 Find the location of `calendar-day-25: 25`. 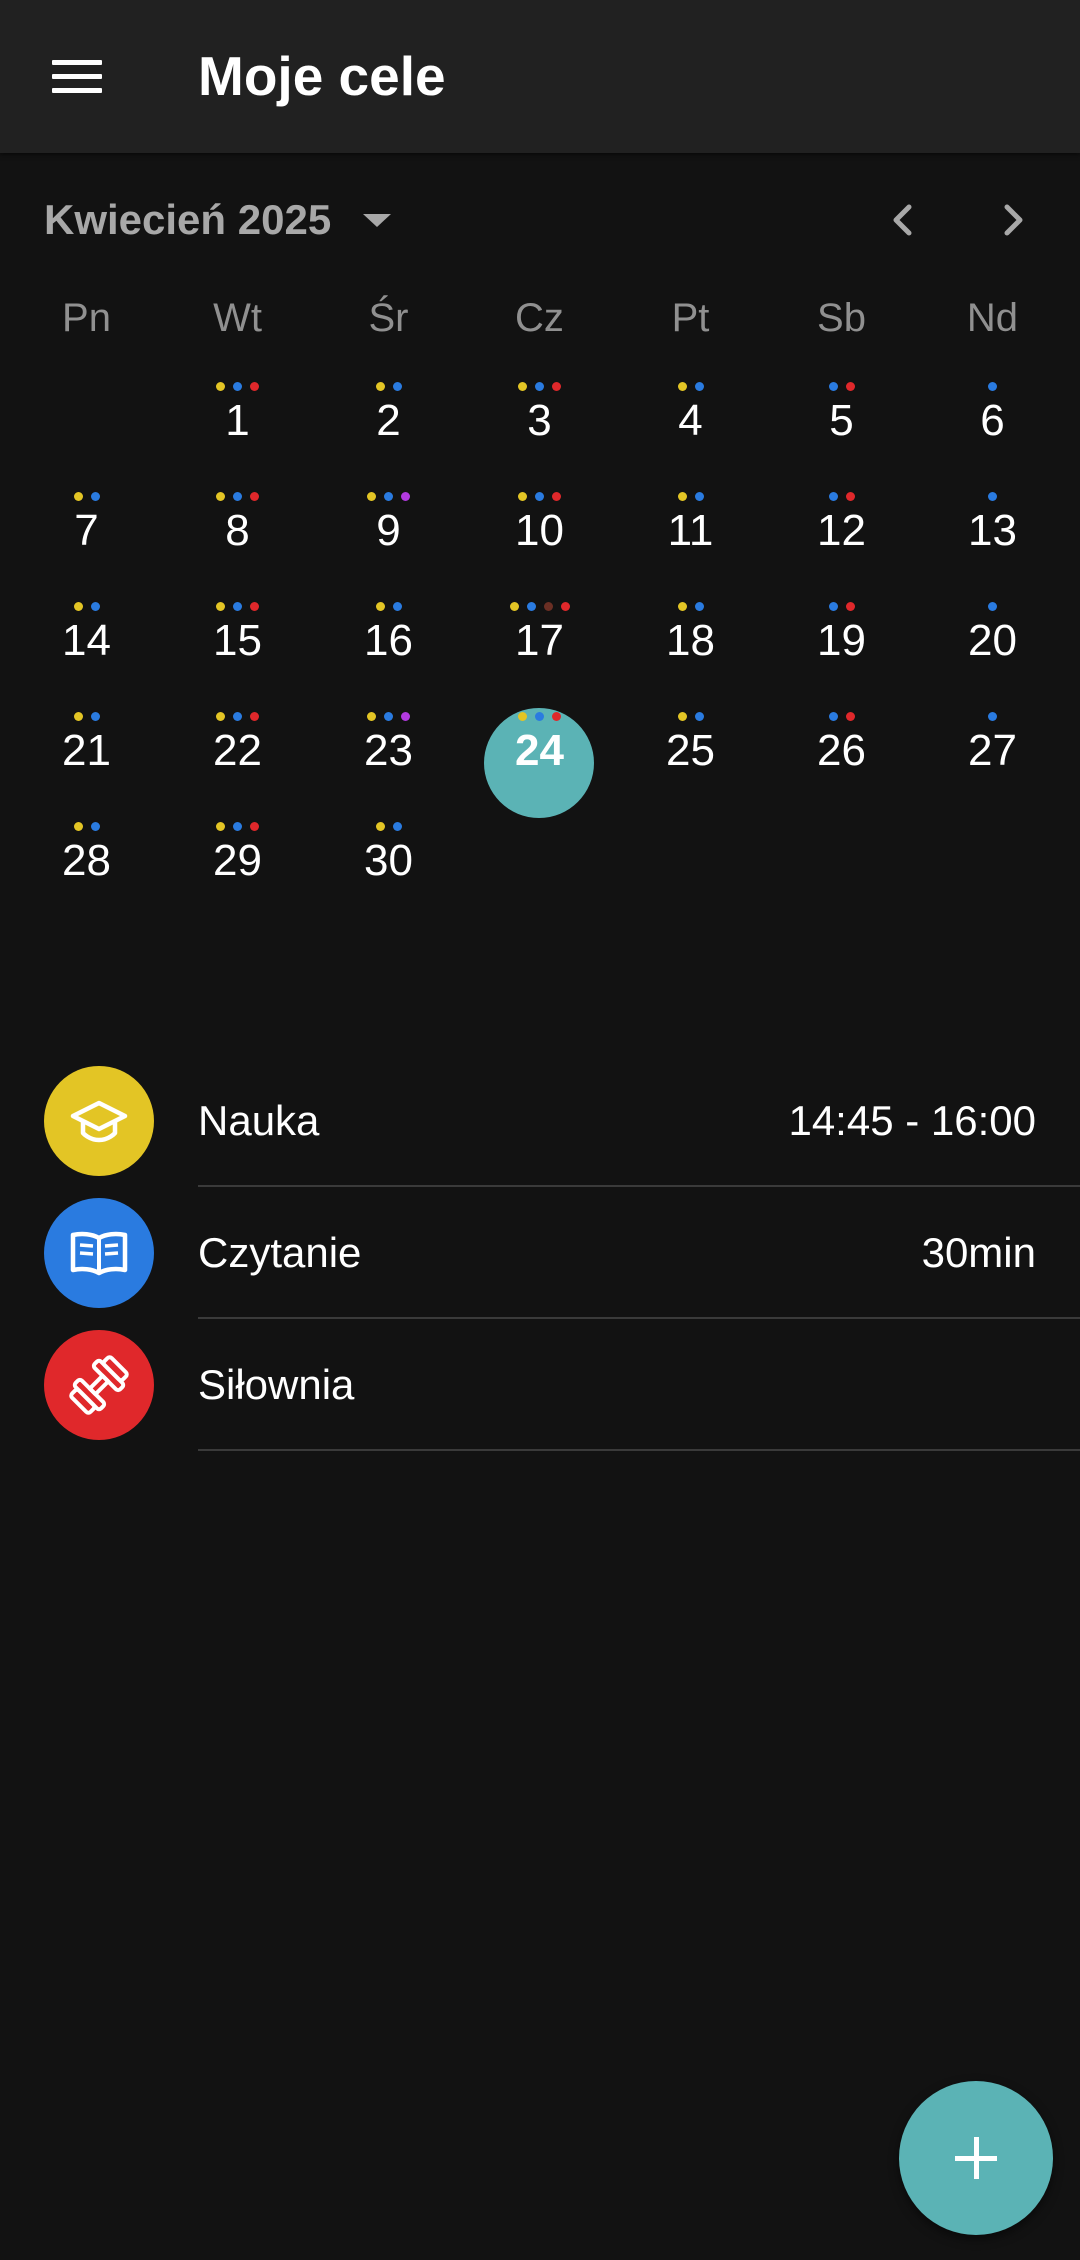

calendar-day-25: 25 is located at coordinates (690, 765).